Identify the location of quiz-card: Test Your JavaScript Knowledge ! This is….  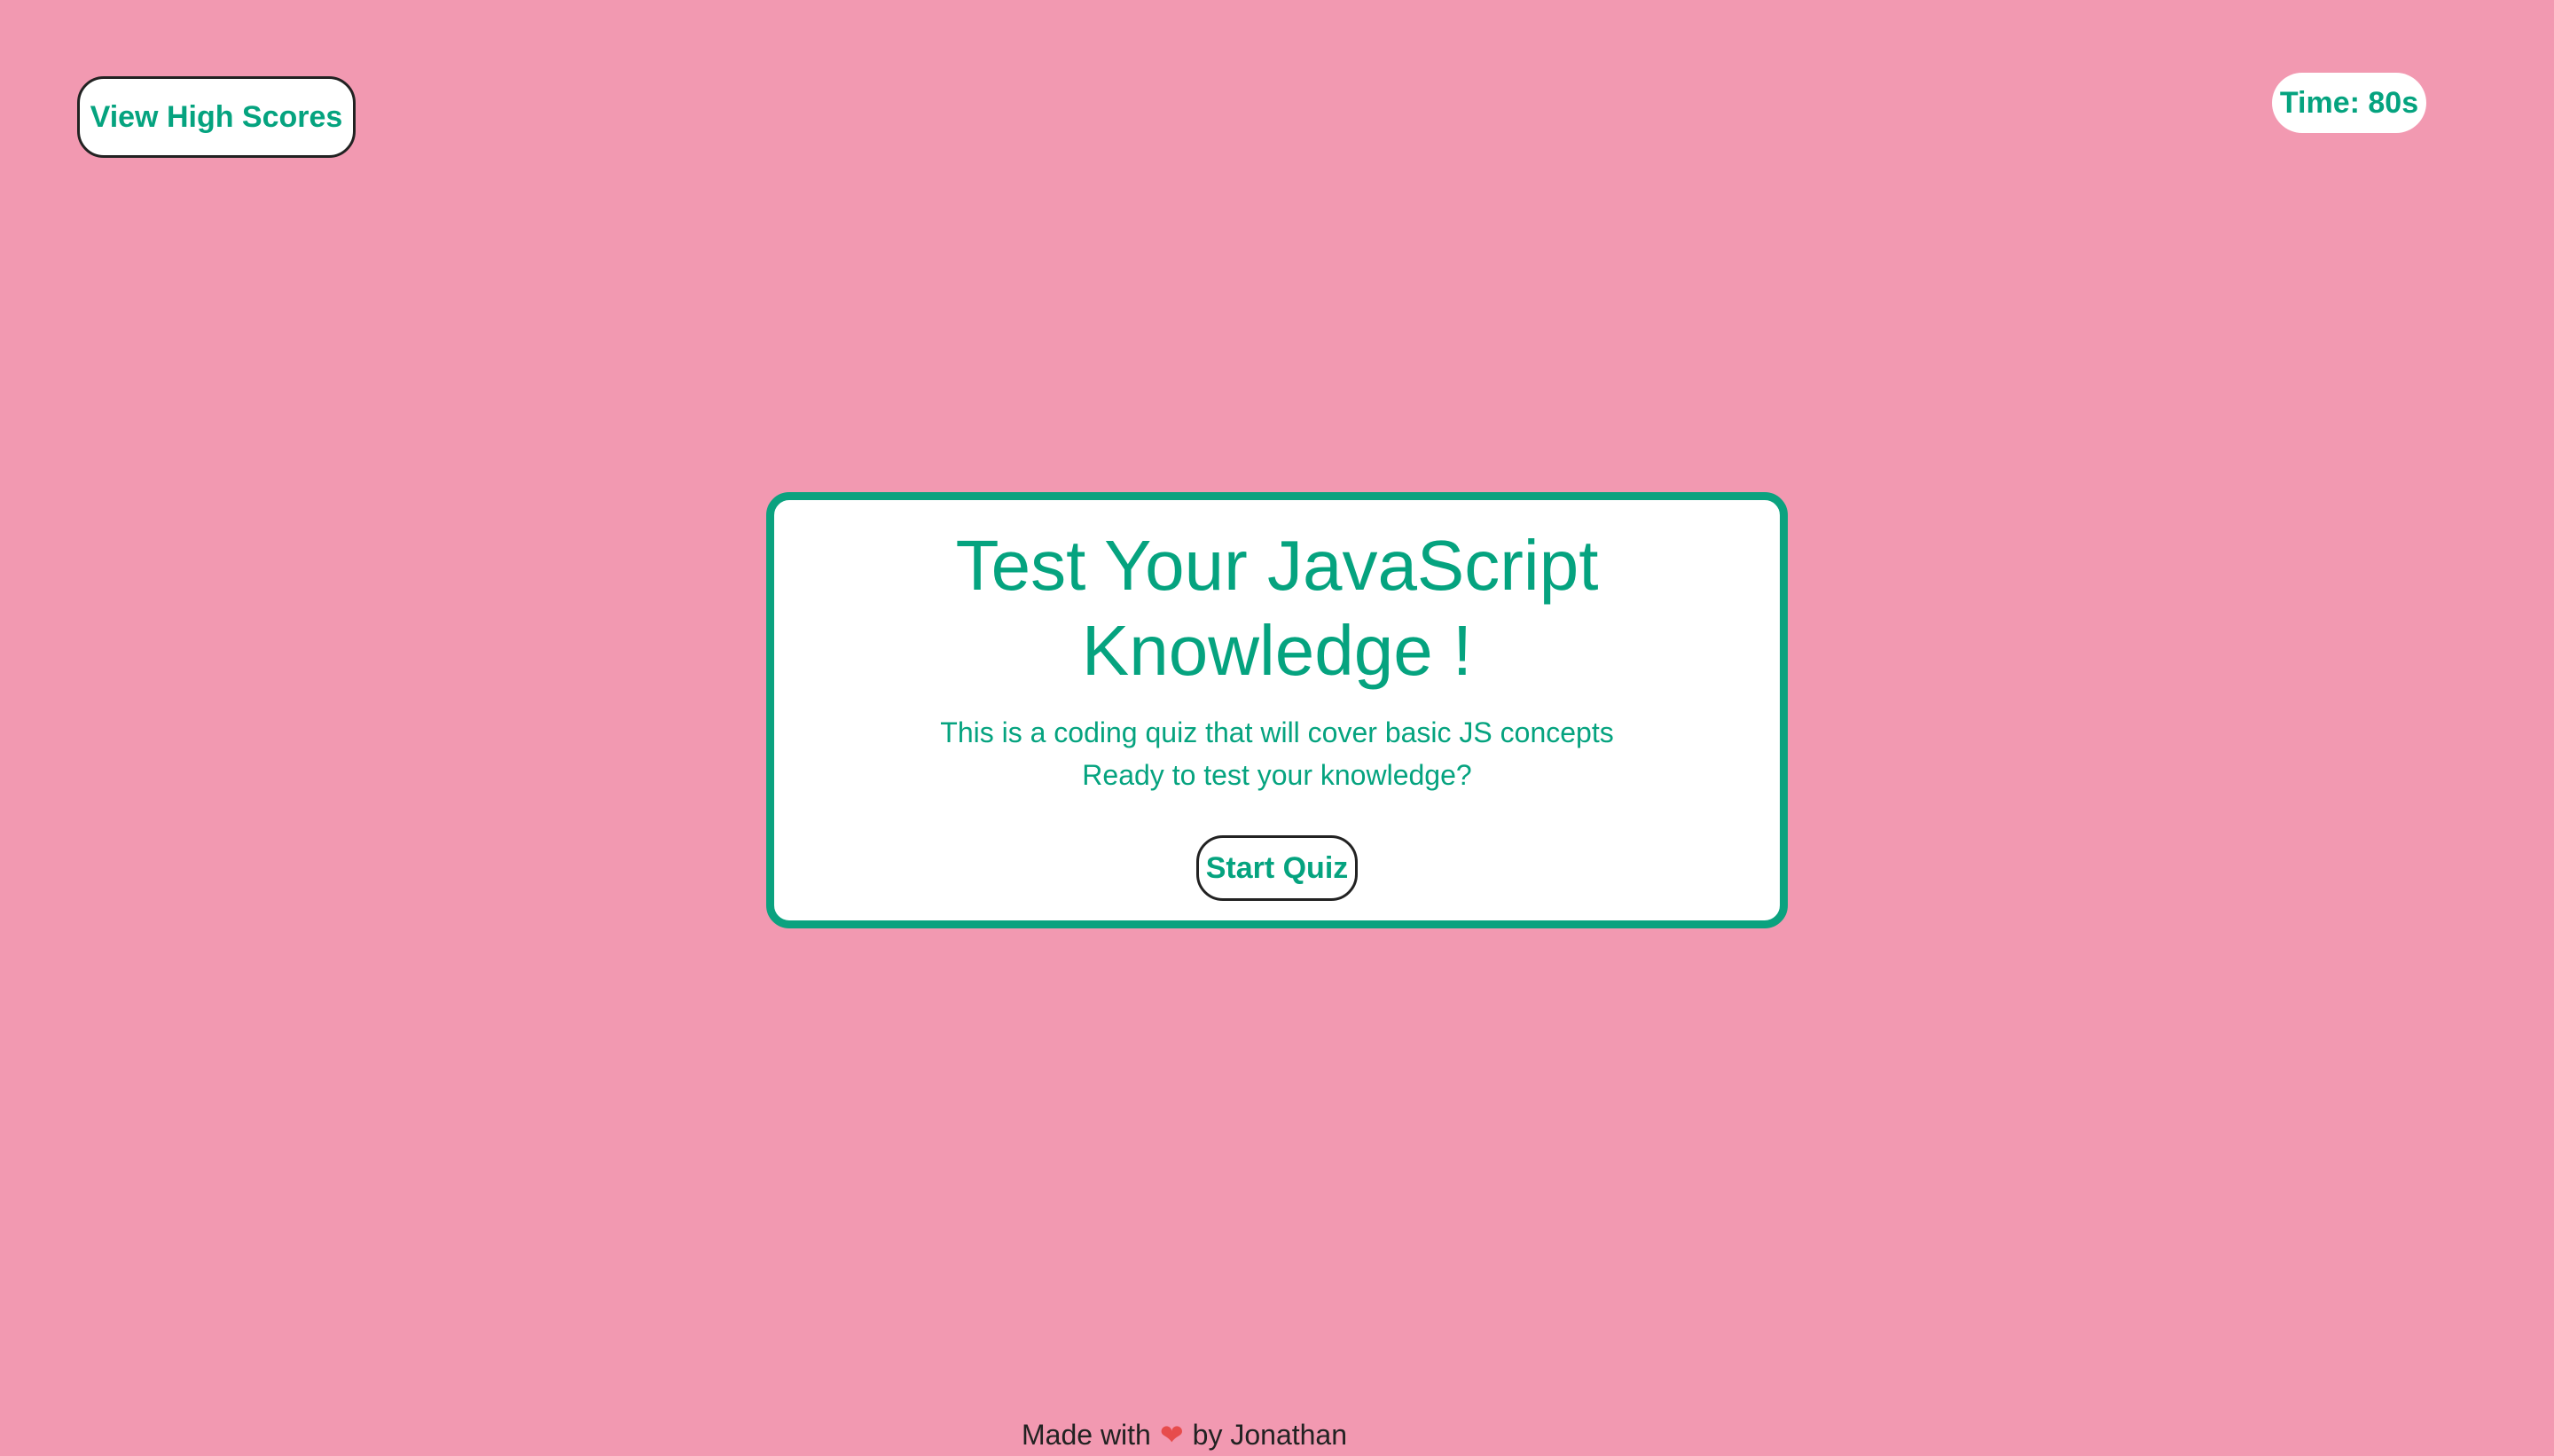
(1277, 710).